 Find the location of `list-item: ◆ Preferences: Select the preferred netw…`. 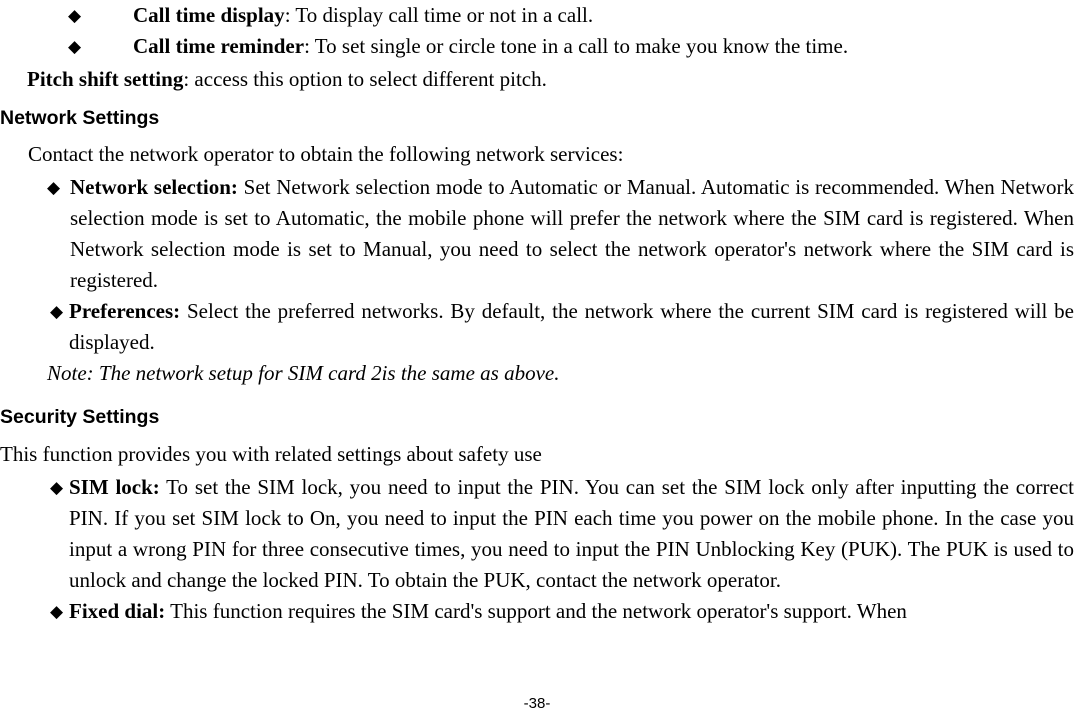

list-item: ◆ Preferences: Select the preferred netw… is located at coordinates (537, 327).